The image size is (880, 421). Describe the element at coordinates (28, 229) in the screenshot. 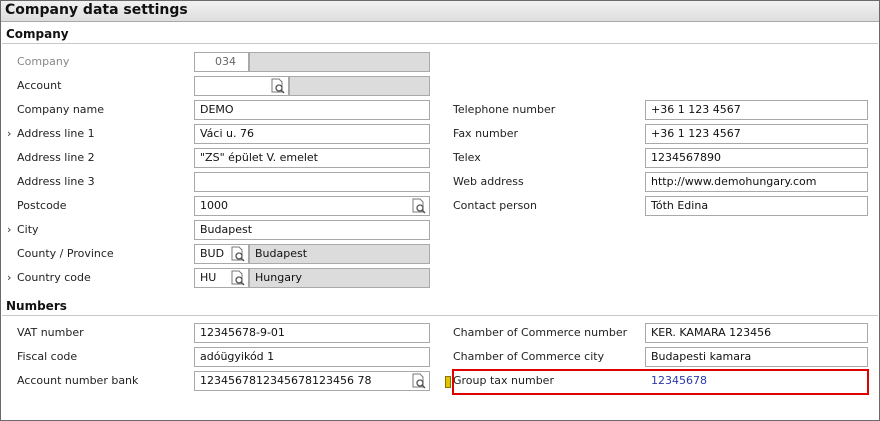

I see `city-label: City` at that location.